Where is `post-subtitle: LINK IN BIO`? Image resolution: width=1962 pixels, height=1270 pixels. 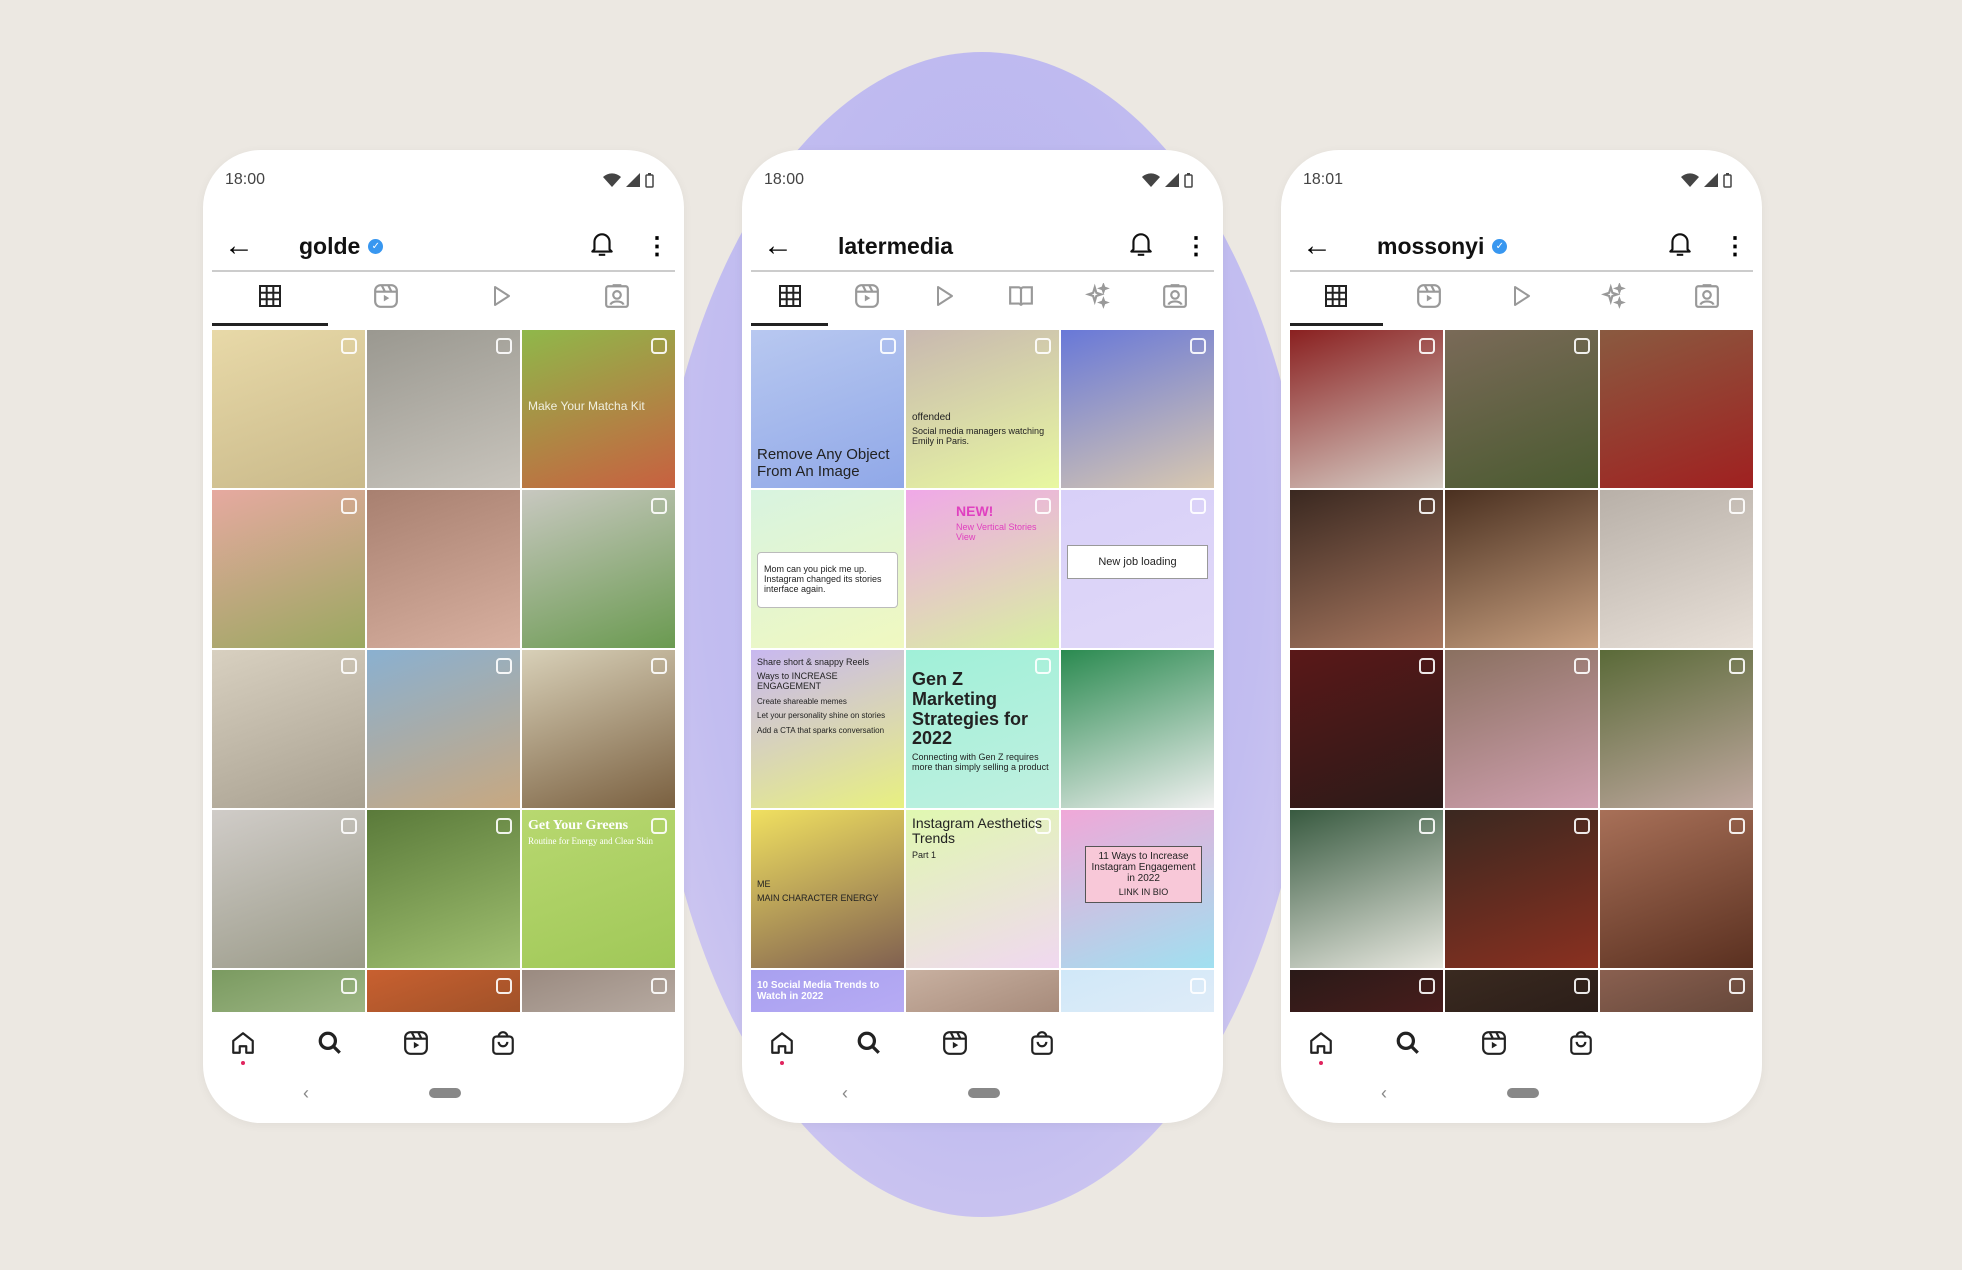 post-subtitle: LINK IN BIO is located at coordinates (1143, 892).